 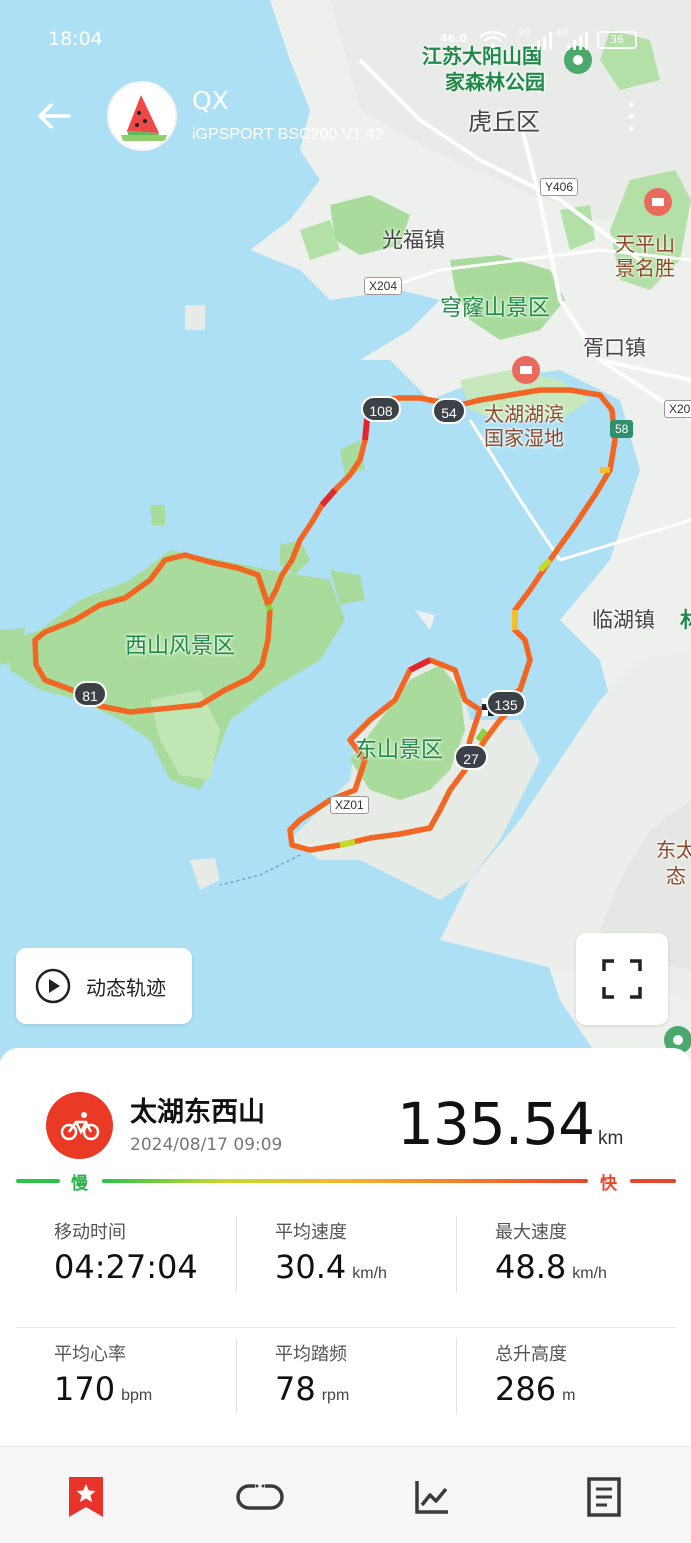 What do you see at coordinates (677, 409) in the screenshot?
I see `road-tag: X20` at bounding box center [677, 409].